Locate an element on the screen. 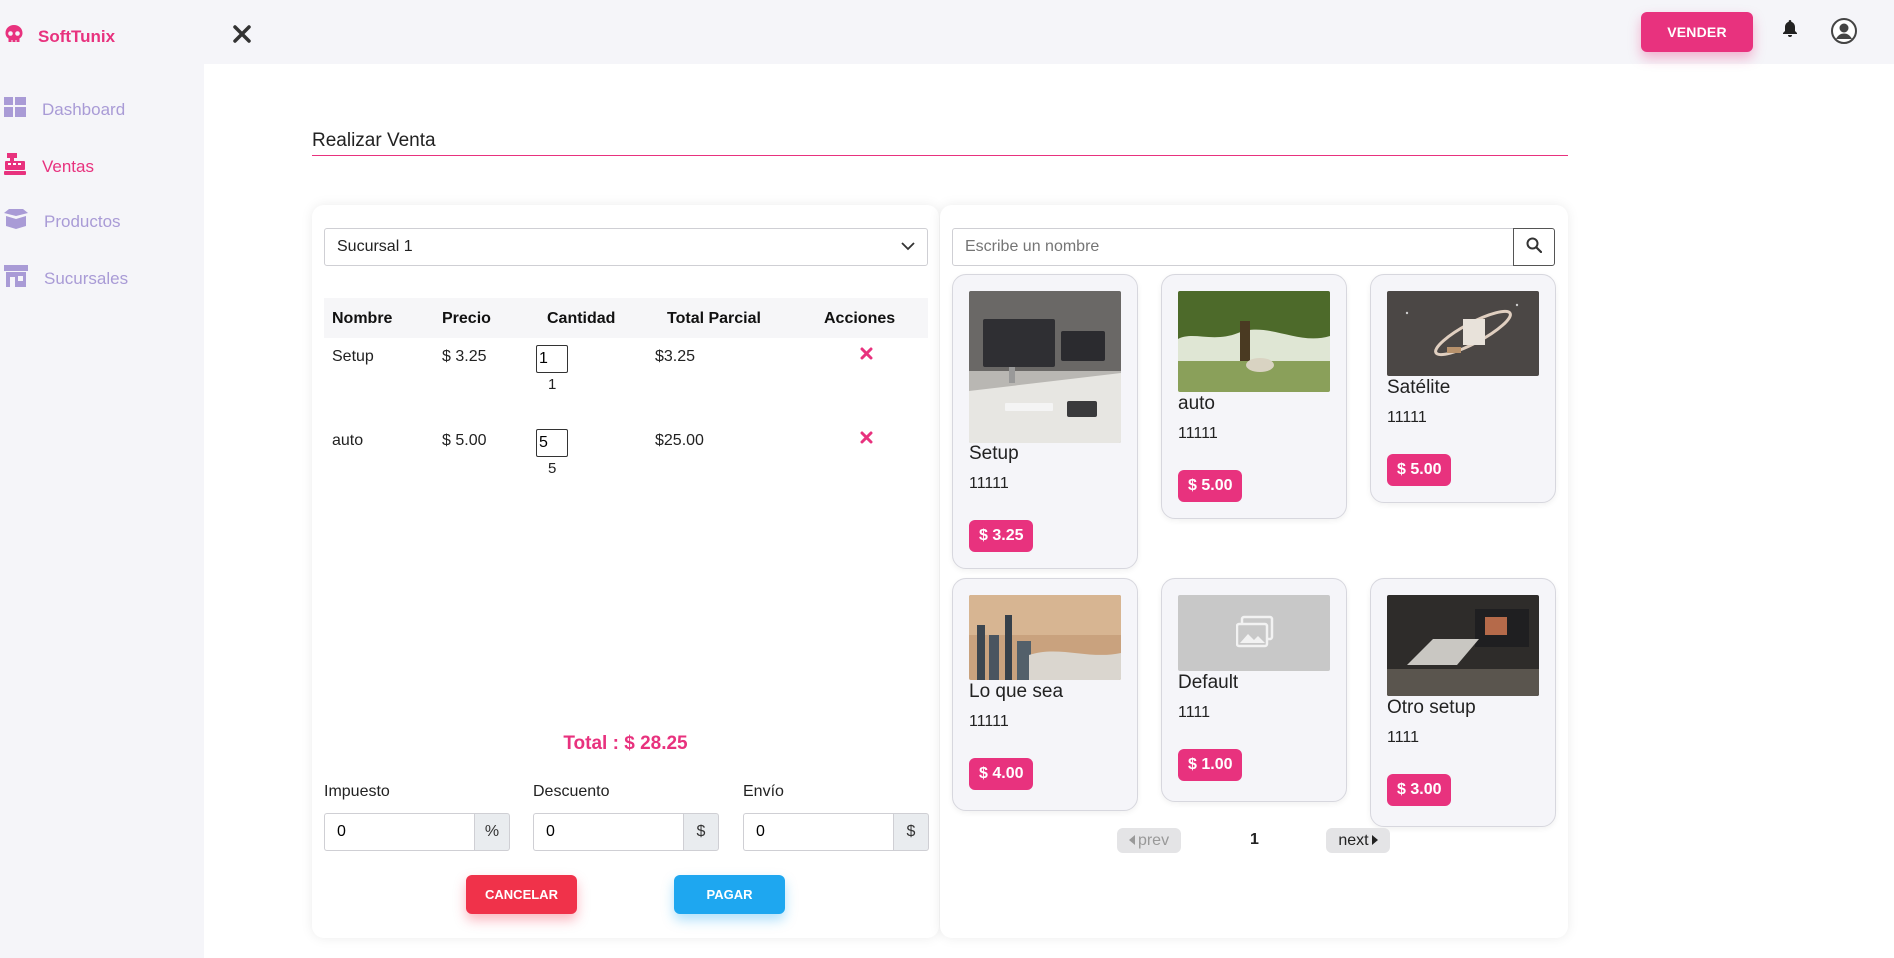 The width and height of the screenshot is (1894, 958). box-icon is located at coordinates (16, 221).